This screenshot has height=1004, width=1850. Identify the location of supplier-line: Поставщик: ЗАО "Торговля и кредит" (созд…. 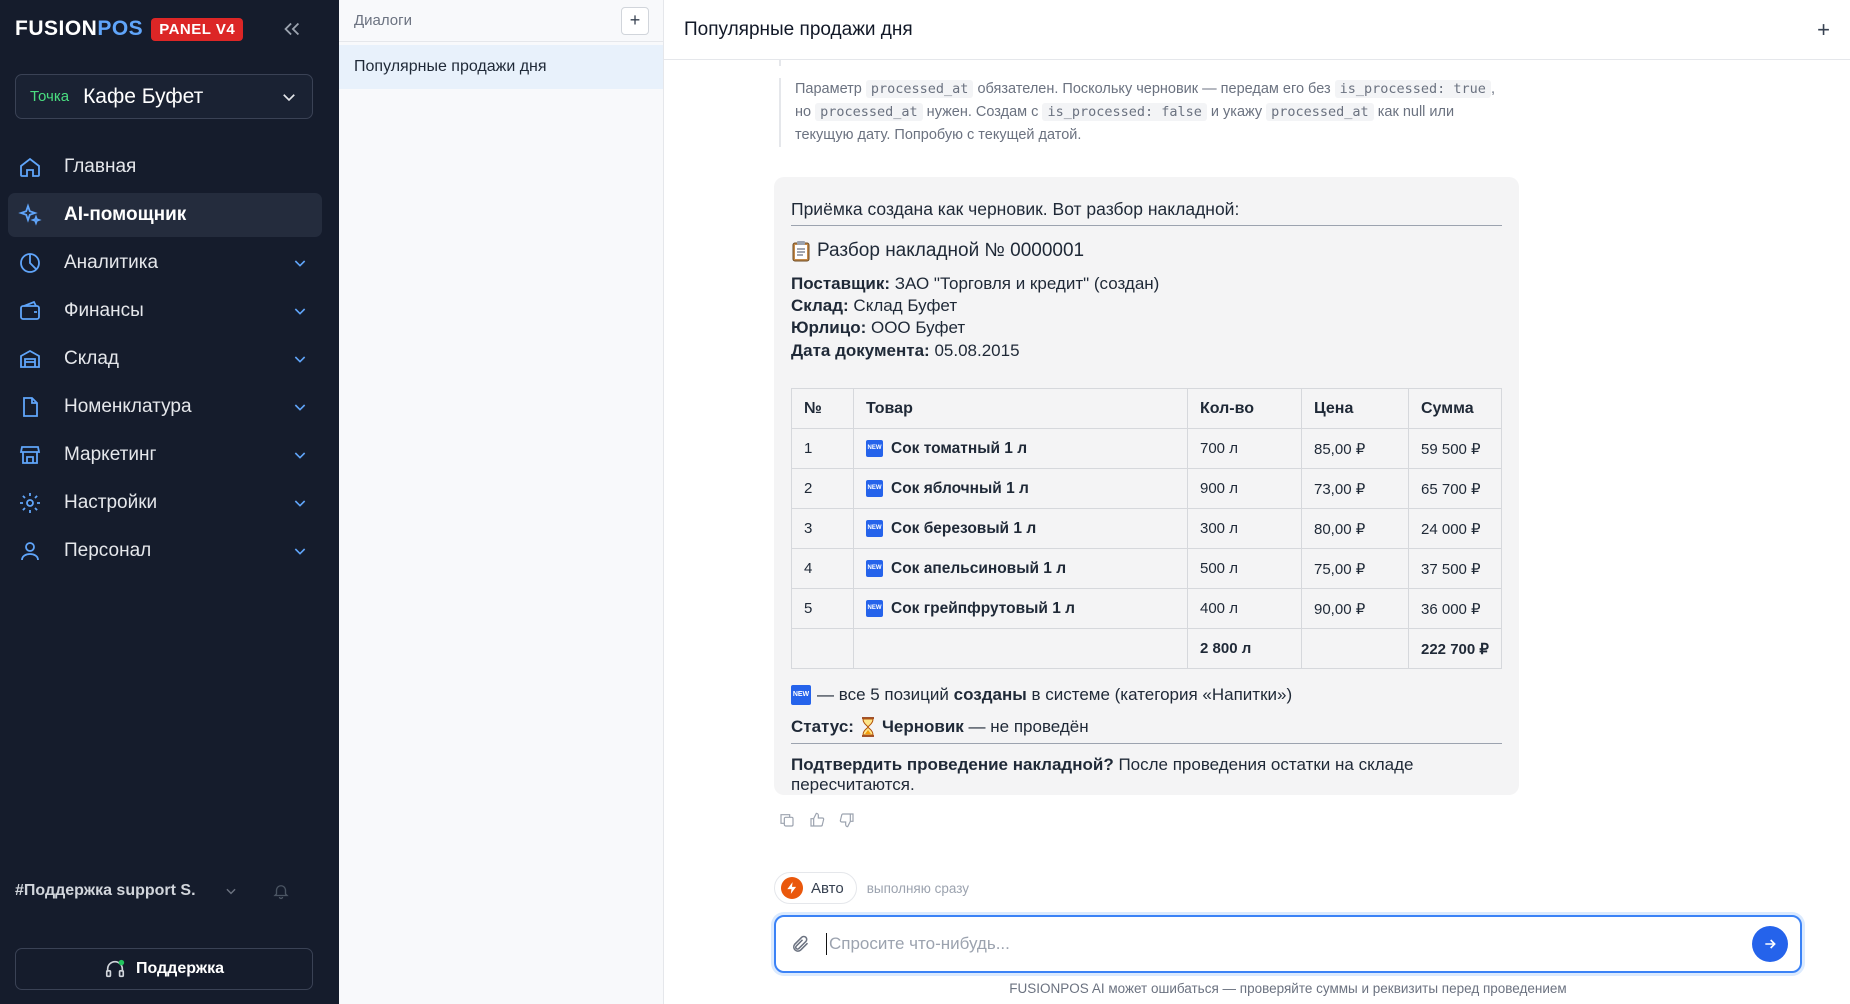
(975, 283).